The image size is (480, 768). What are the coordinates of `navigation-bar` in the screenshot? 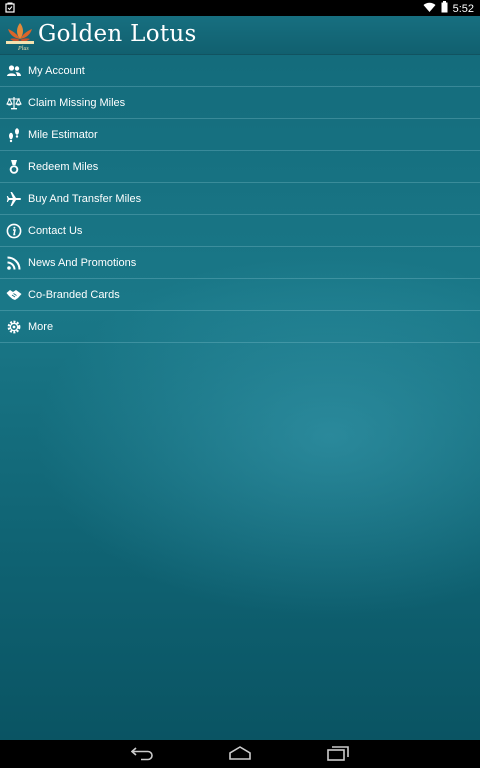 It's located at (240, 754).